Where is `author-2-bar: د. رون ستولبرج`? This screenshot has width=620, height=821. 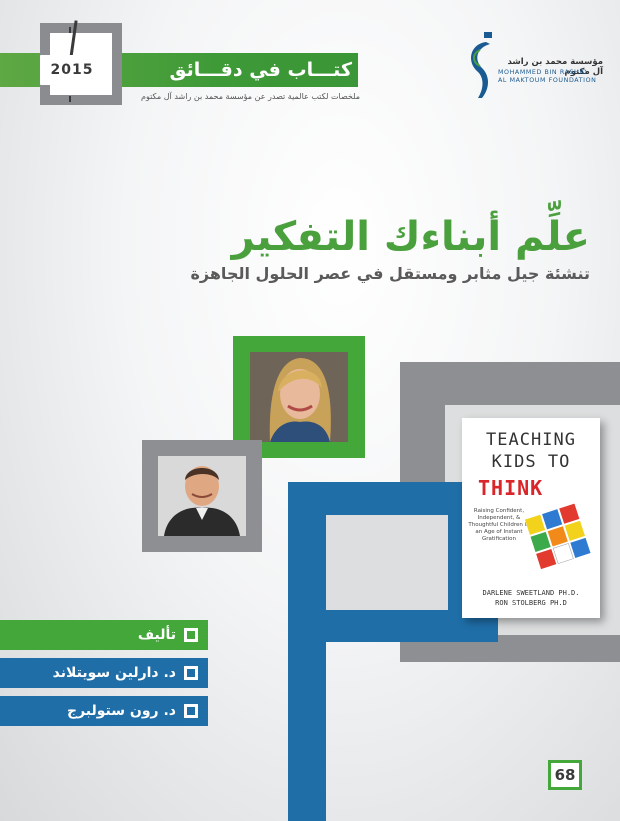
author-2-bar: د. رون ستولبرج is located at coordinates (104, 711).